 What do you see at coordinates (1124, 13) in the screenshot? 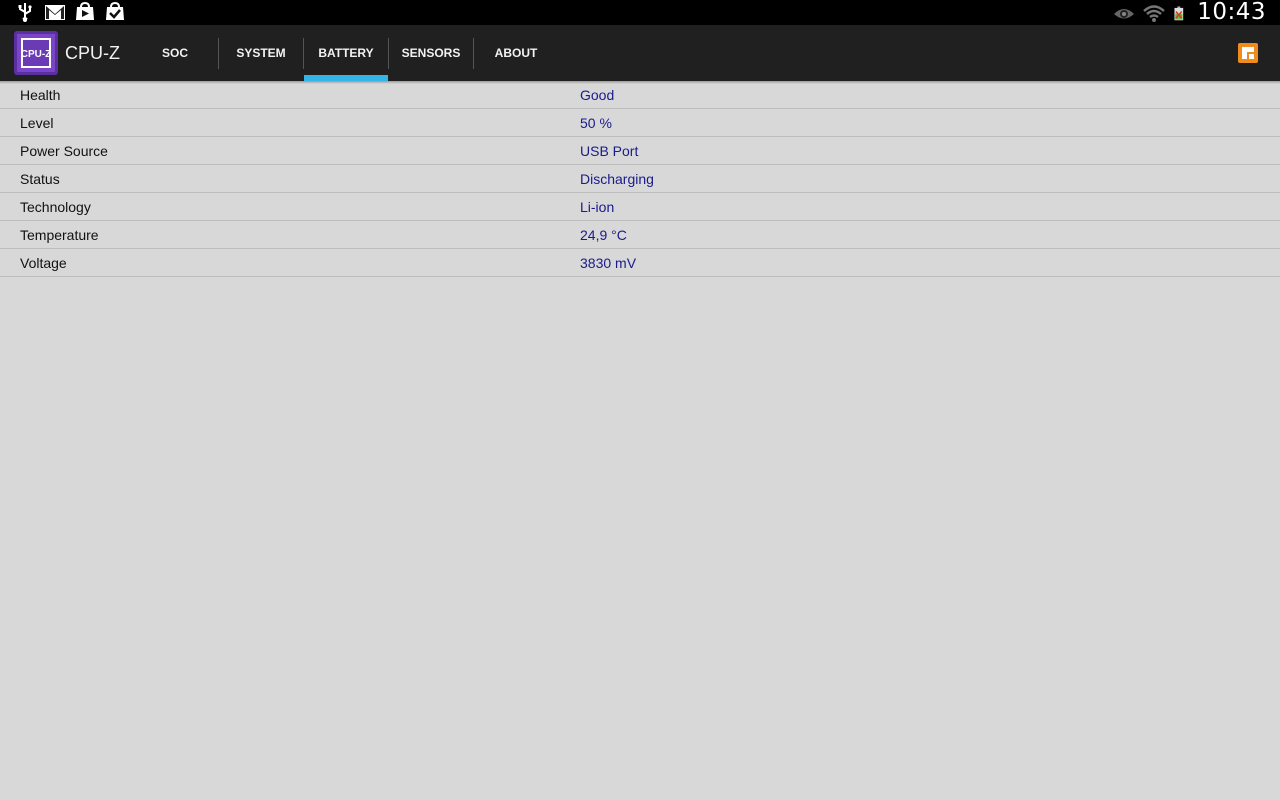
I see `eye-icon` at bounding box center [1124, 13].